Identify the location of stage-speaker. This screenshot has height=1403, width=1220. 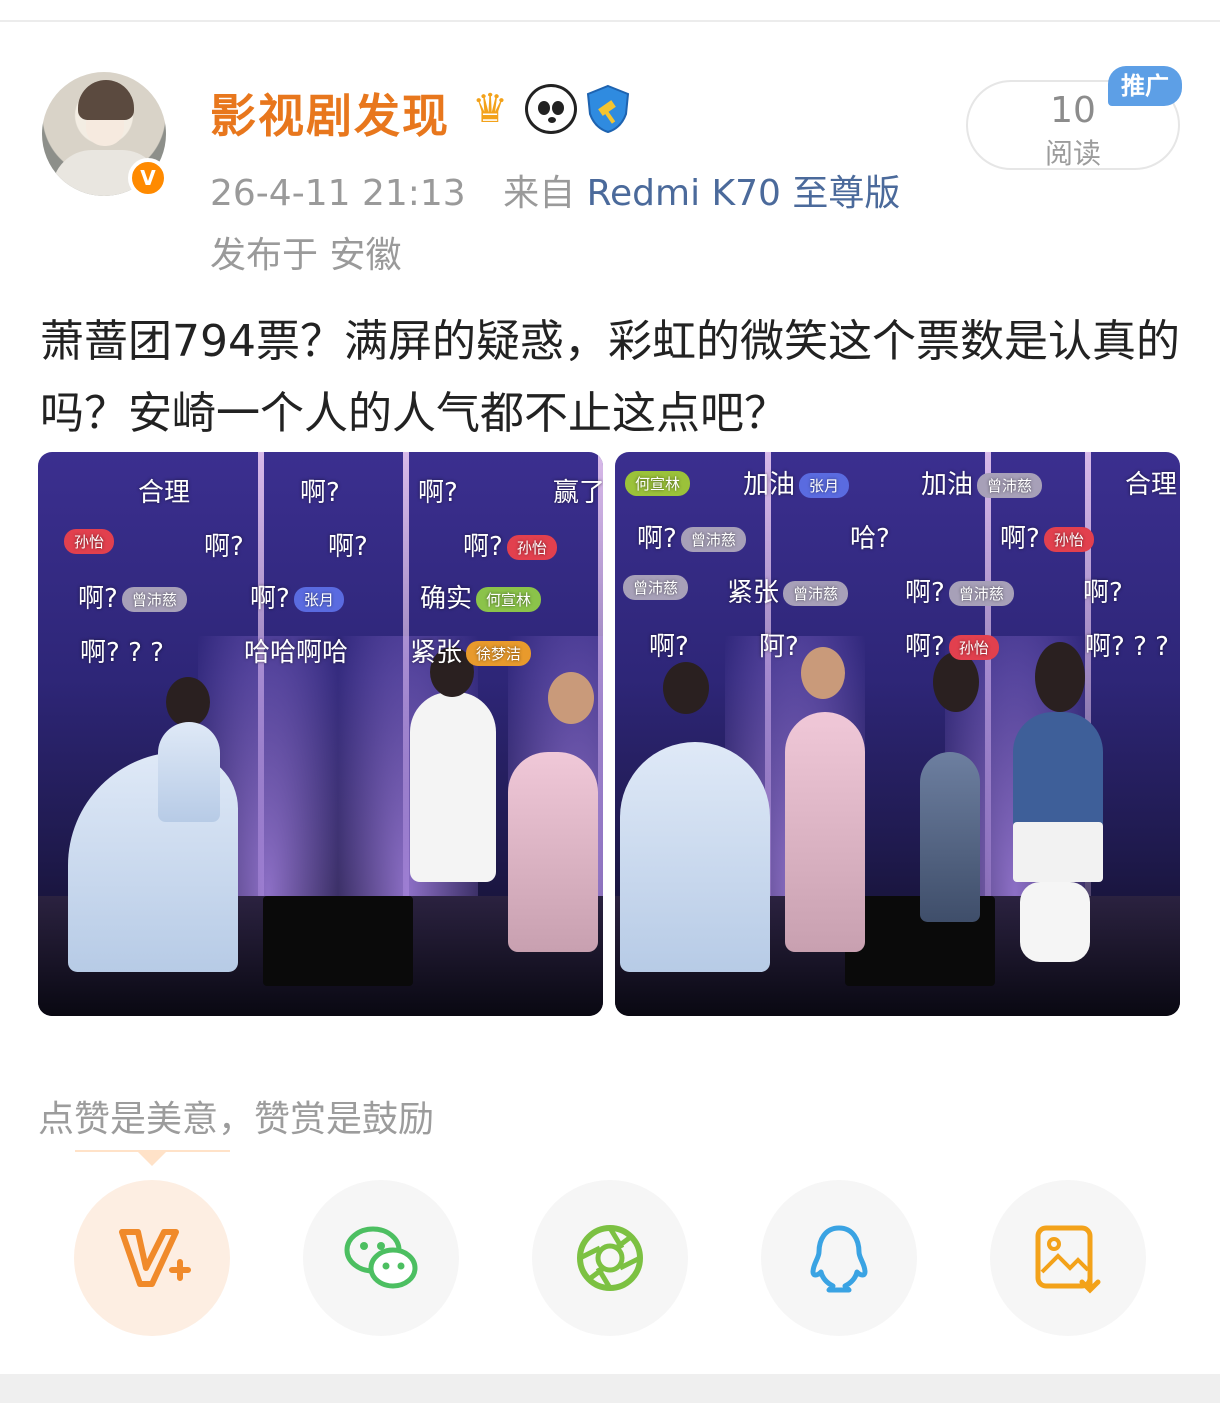
(338, 941).